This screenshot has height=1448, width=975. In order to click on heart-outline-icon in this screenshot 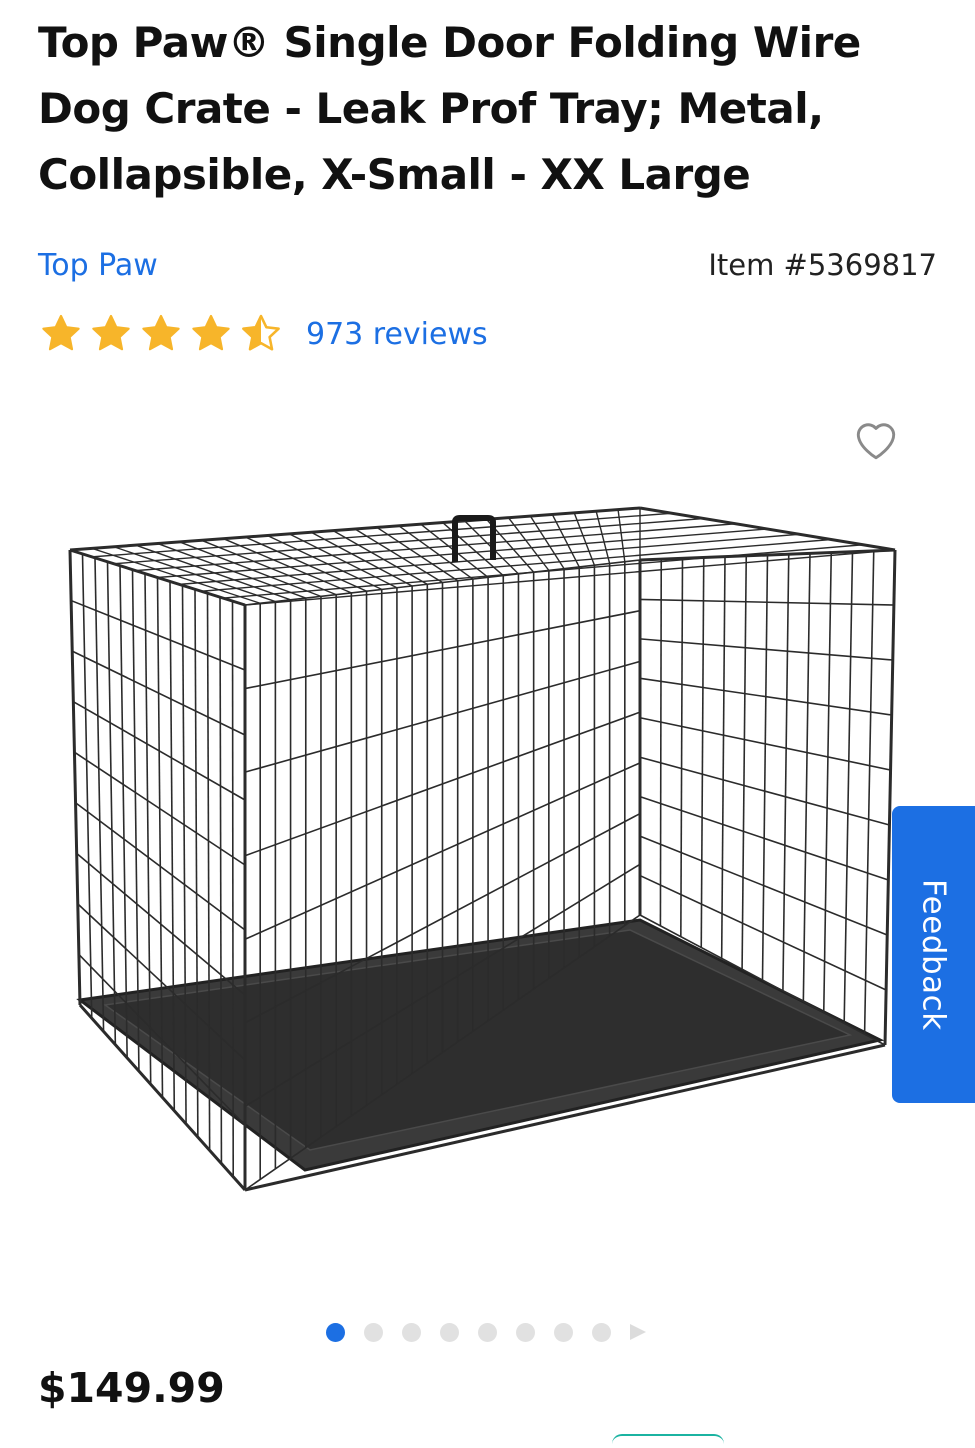, I will do `click(876, 441)`.